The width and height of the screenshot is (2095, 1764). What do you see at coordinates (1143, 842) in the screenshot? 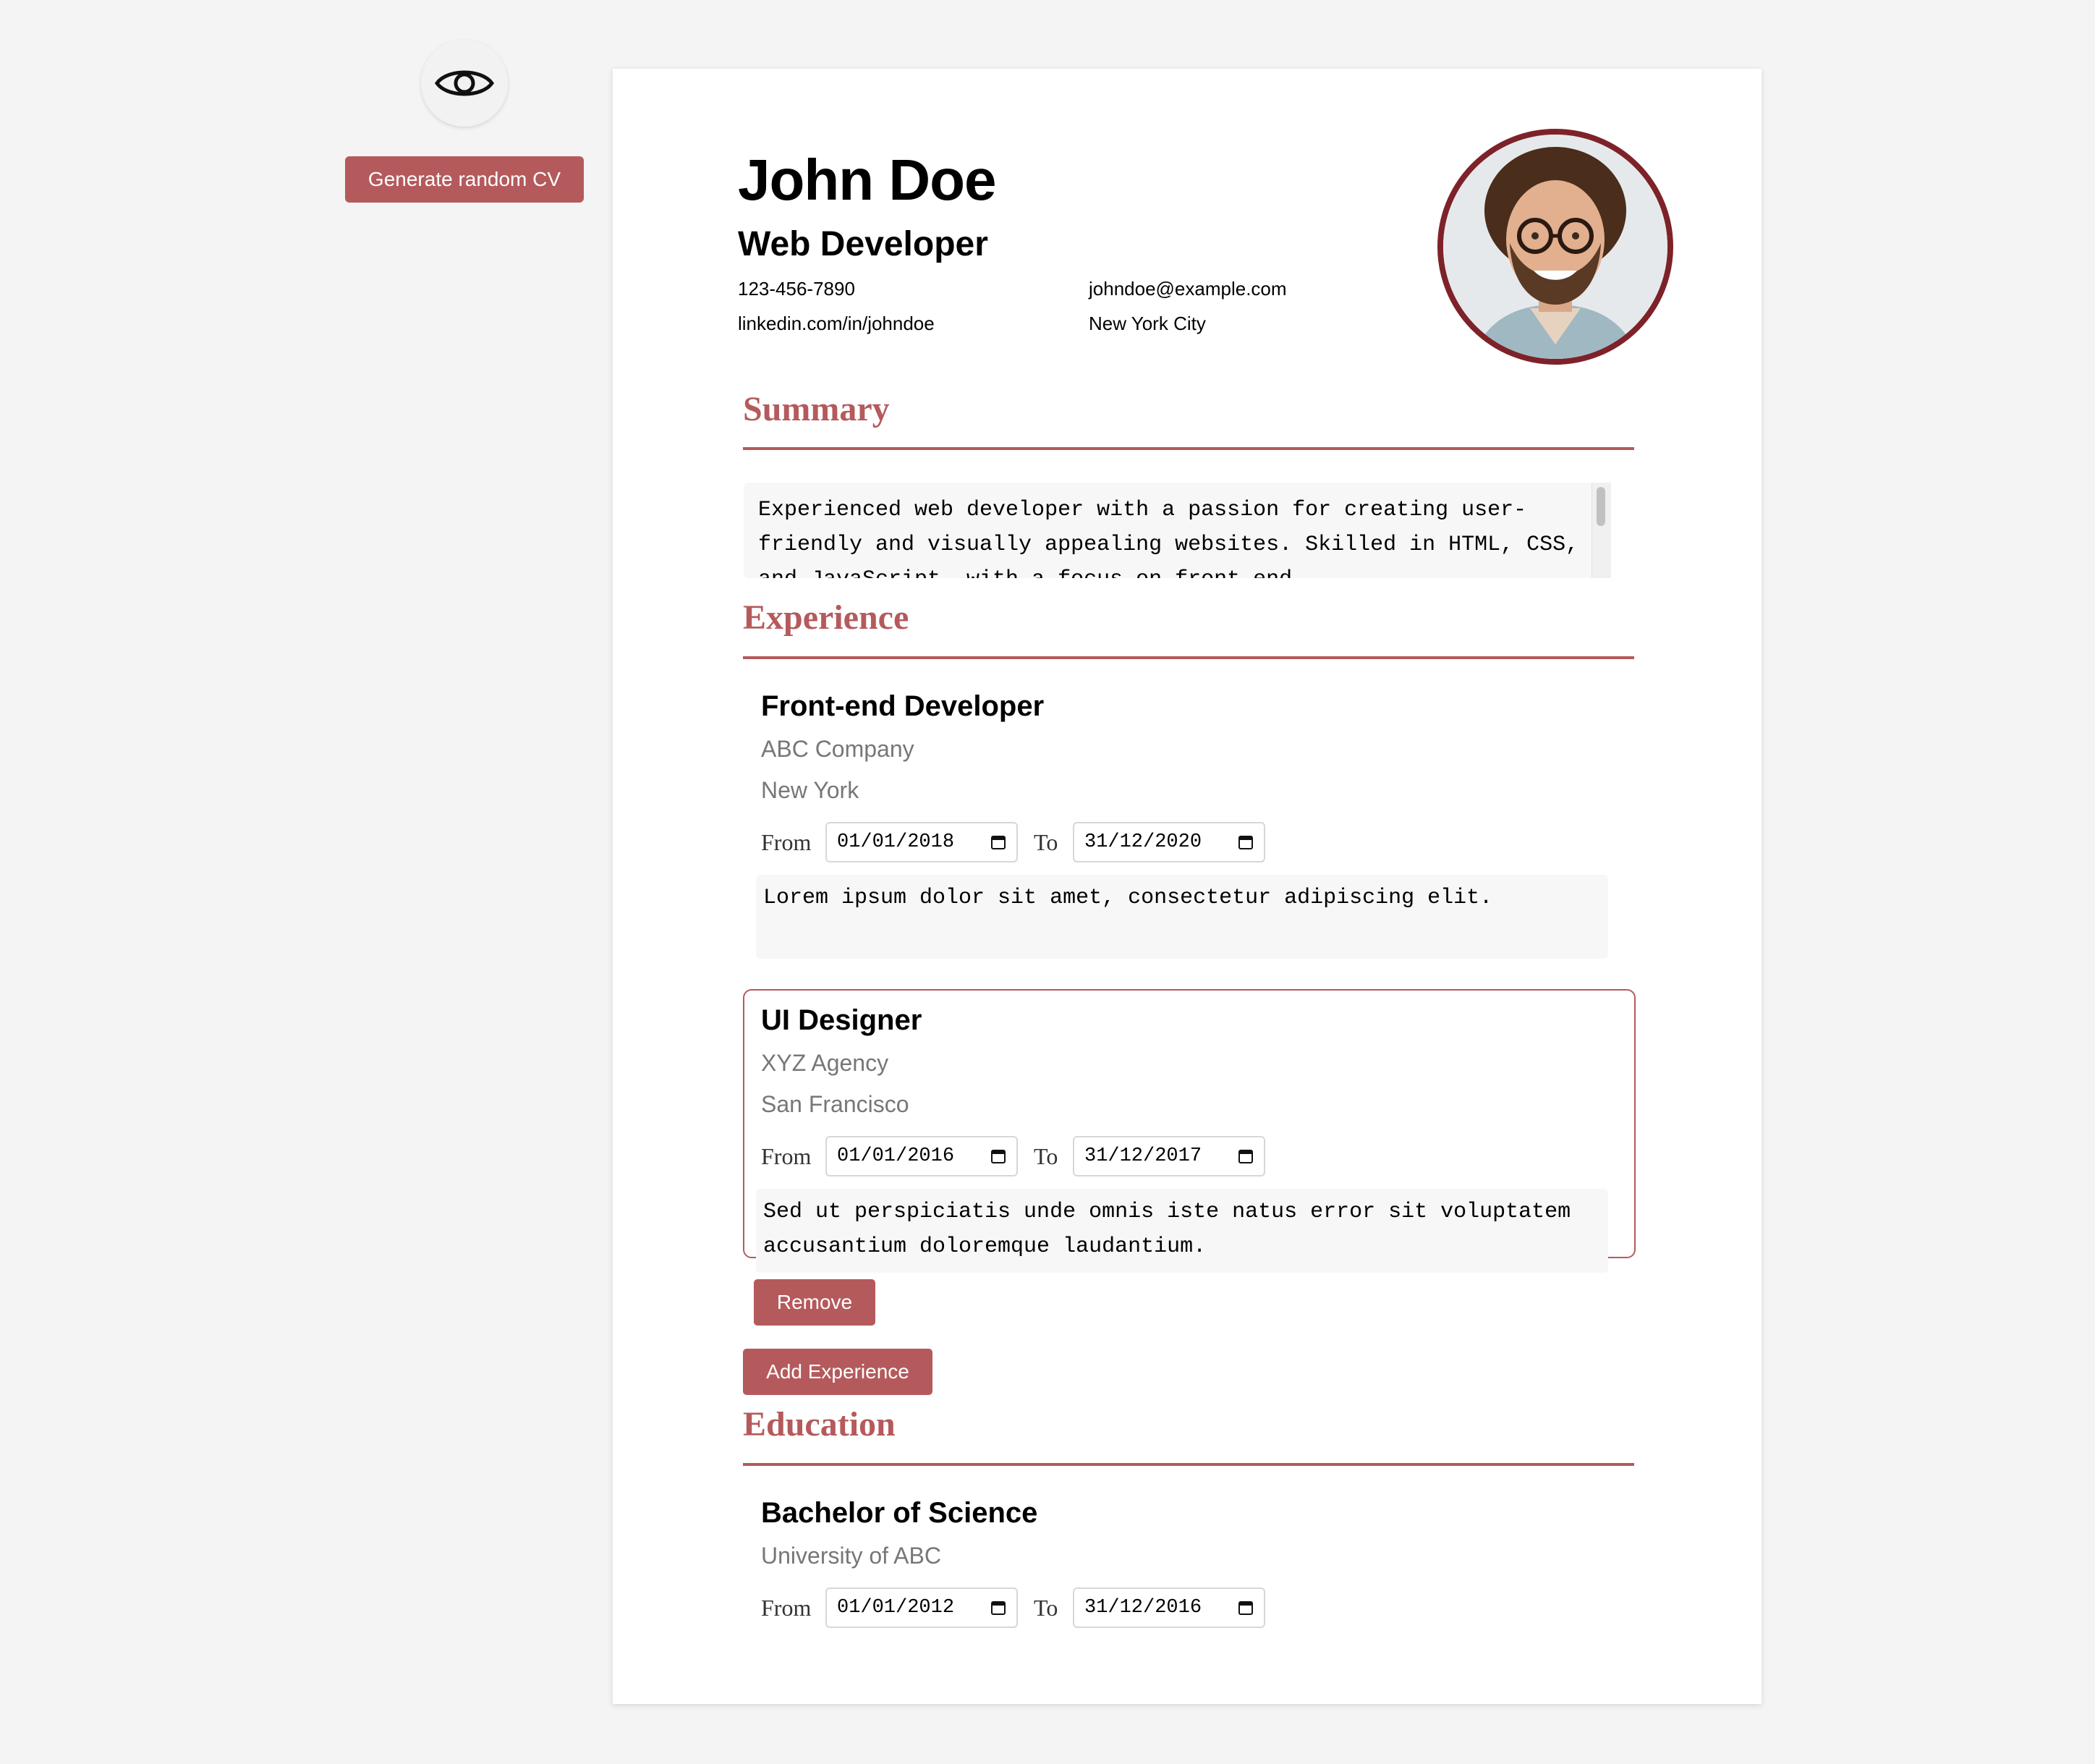
I see `date-value: 31/12/2020` at bounding box center [1143, 842].